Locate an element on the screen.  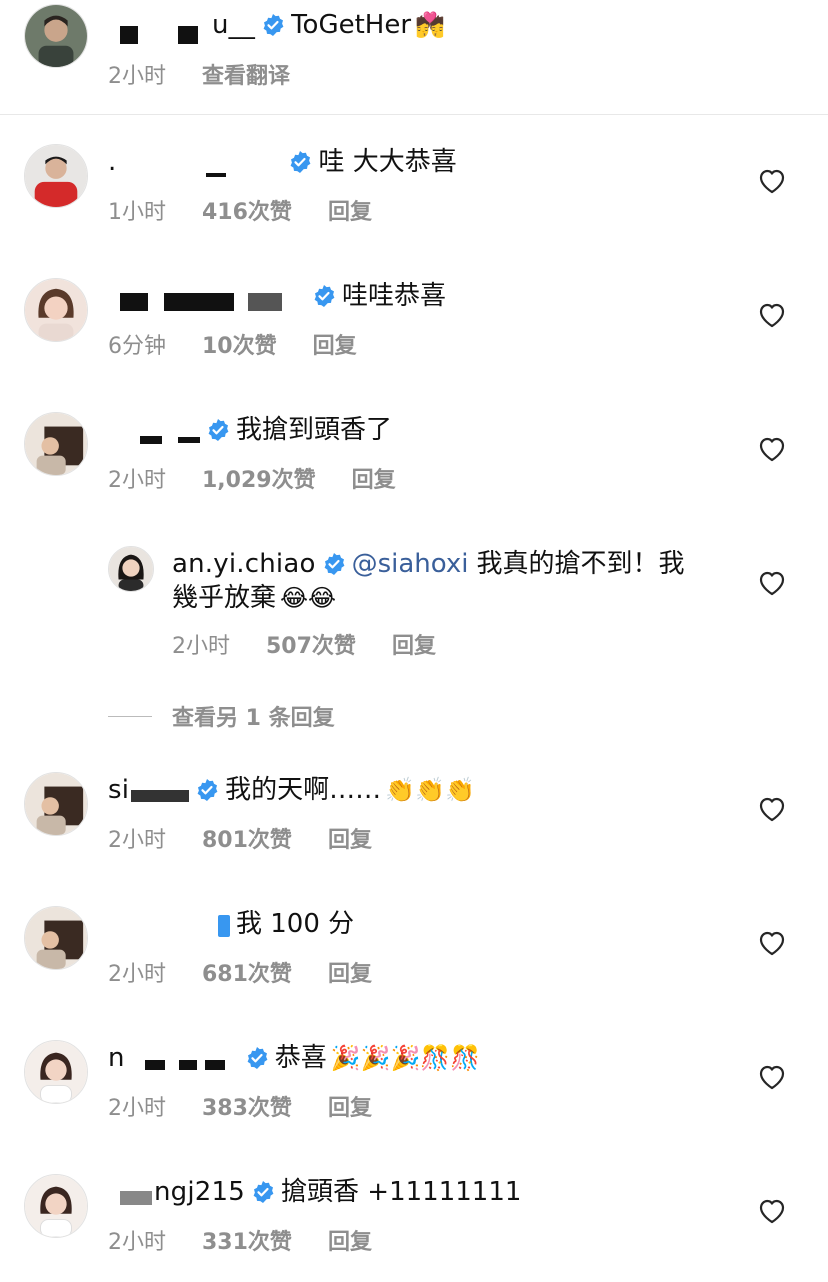
comment-text: 哇 大大恭喜 is located at coordinates (387, 162).